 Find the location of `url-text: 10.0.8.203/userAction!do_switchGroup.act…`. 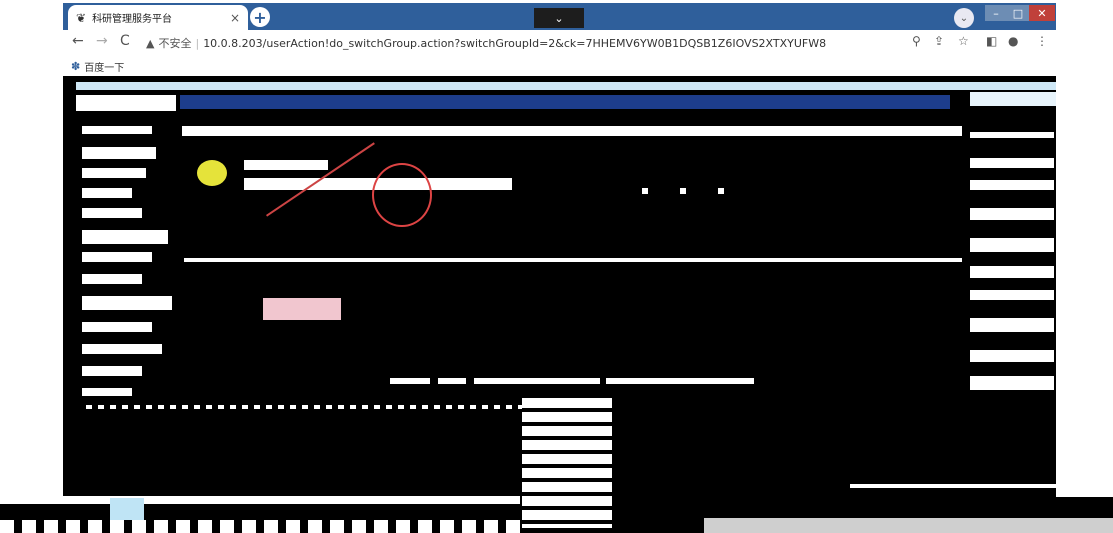

url-text: 10.0.8.203/userAction!do_switchGroup.act… is located at coordinates (515, 43).